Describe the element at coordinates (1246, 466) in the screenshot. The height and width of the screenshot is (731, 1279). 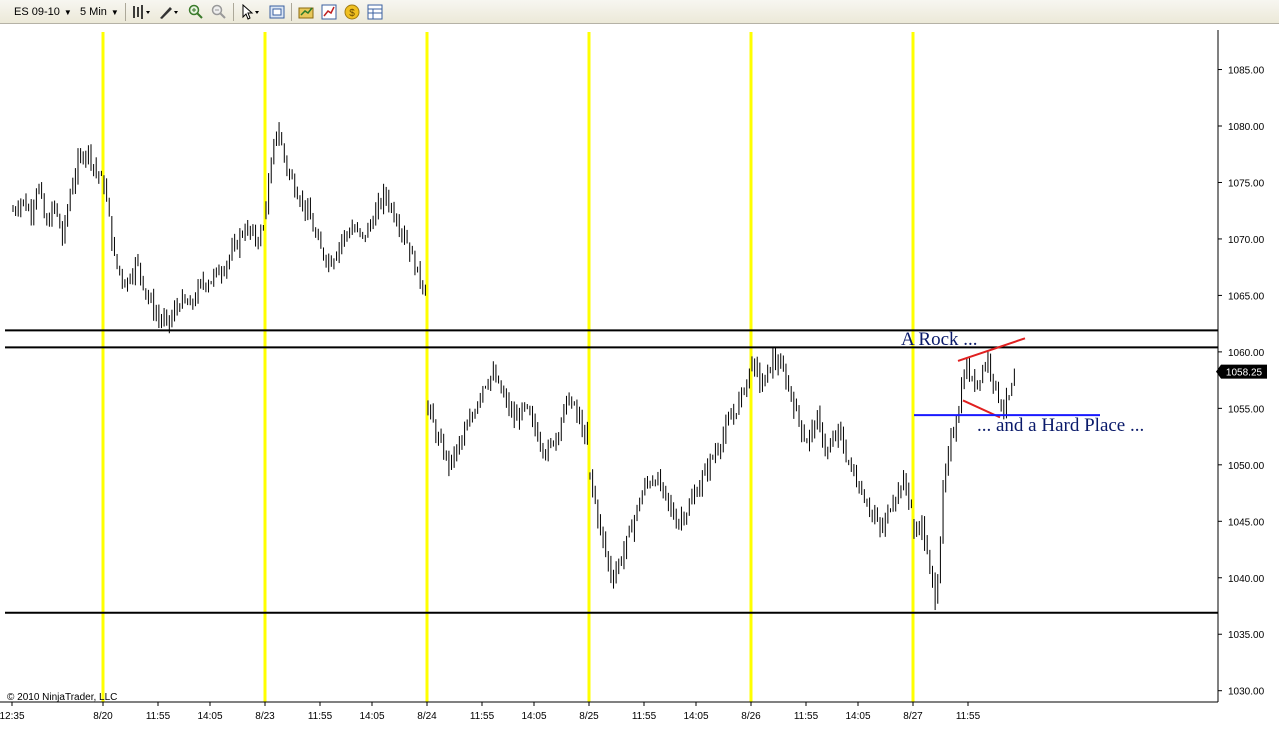
I see `y-tick-label: 1050.00` at that location.